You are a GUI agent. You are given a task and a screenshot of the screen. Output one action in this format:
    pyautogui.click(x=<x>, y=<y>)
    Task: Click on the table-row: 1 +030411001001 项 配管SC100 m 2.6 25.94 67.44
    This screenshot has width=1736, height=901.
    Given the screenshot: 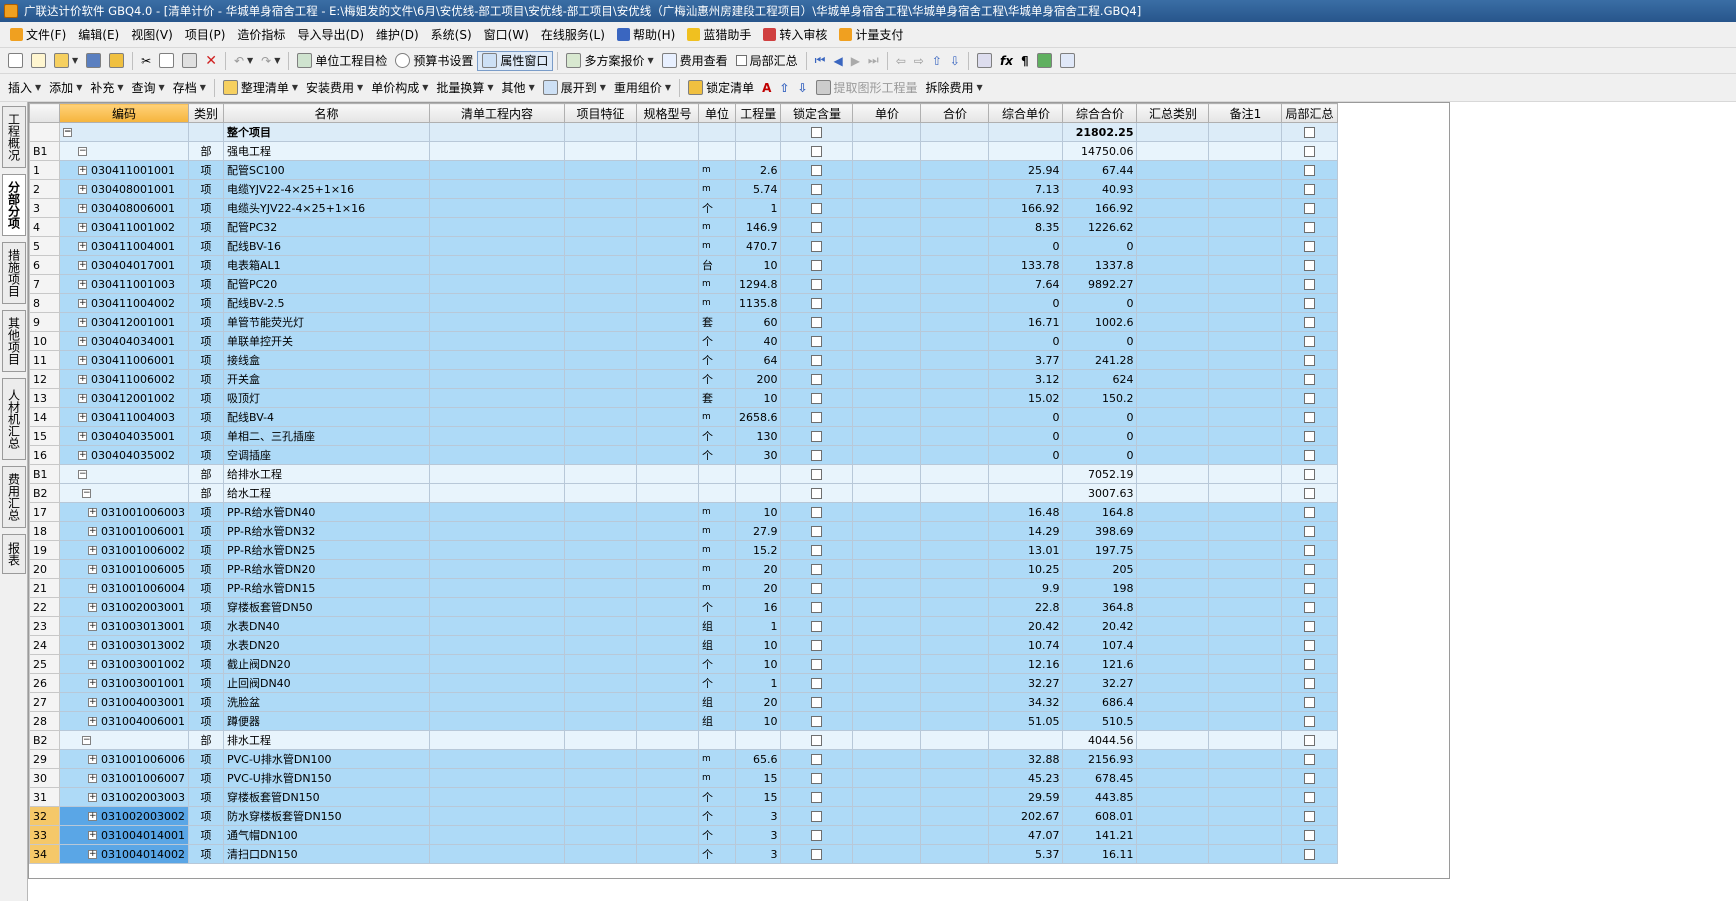 What is the action you would take?
    pyautogui.click(x=683, y=170)
    